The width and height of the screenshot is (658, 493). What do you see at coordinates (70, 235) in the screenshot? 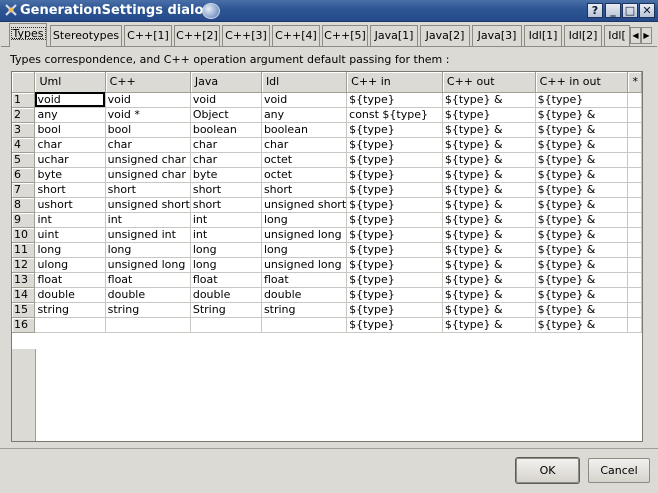
I see `cell-uml: uint` at bounding box center [70, 235].